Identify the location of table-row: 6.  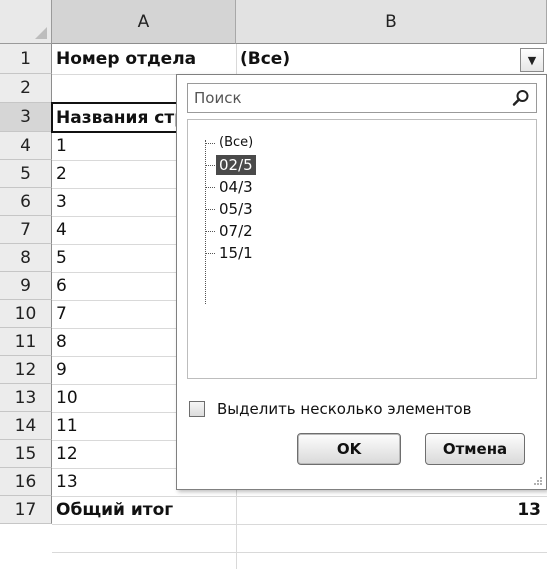
(113, 286).